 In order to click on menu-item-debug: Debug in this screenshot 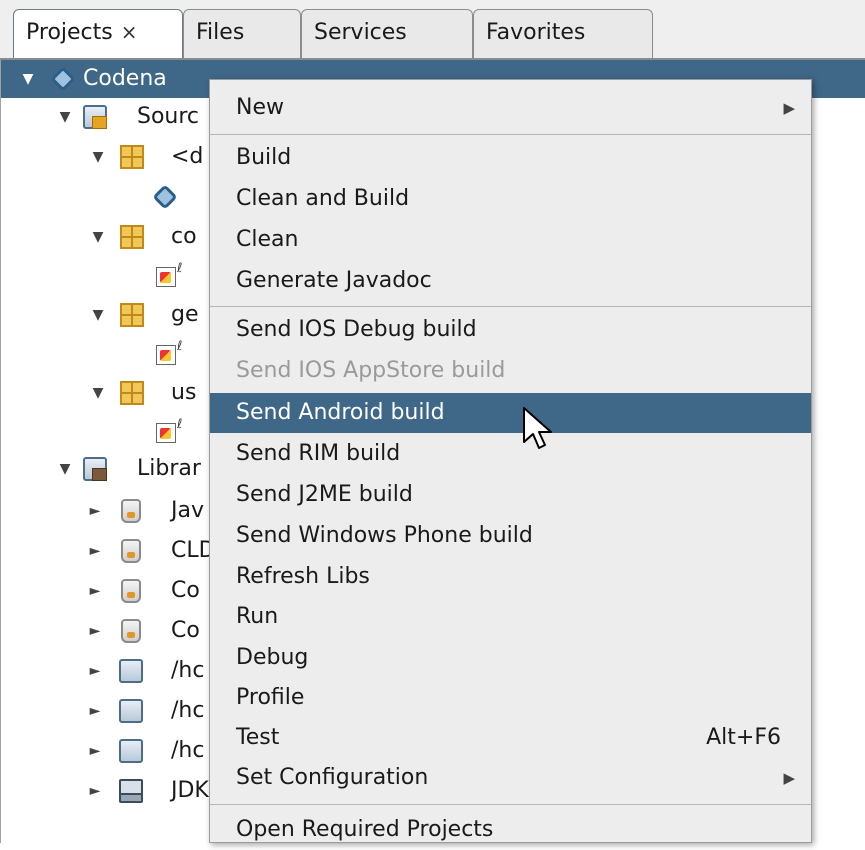, I will do `click(510, 658)`.